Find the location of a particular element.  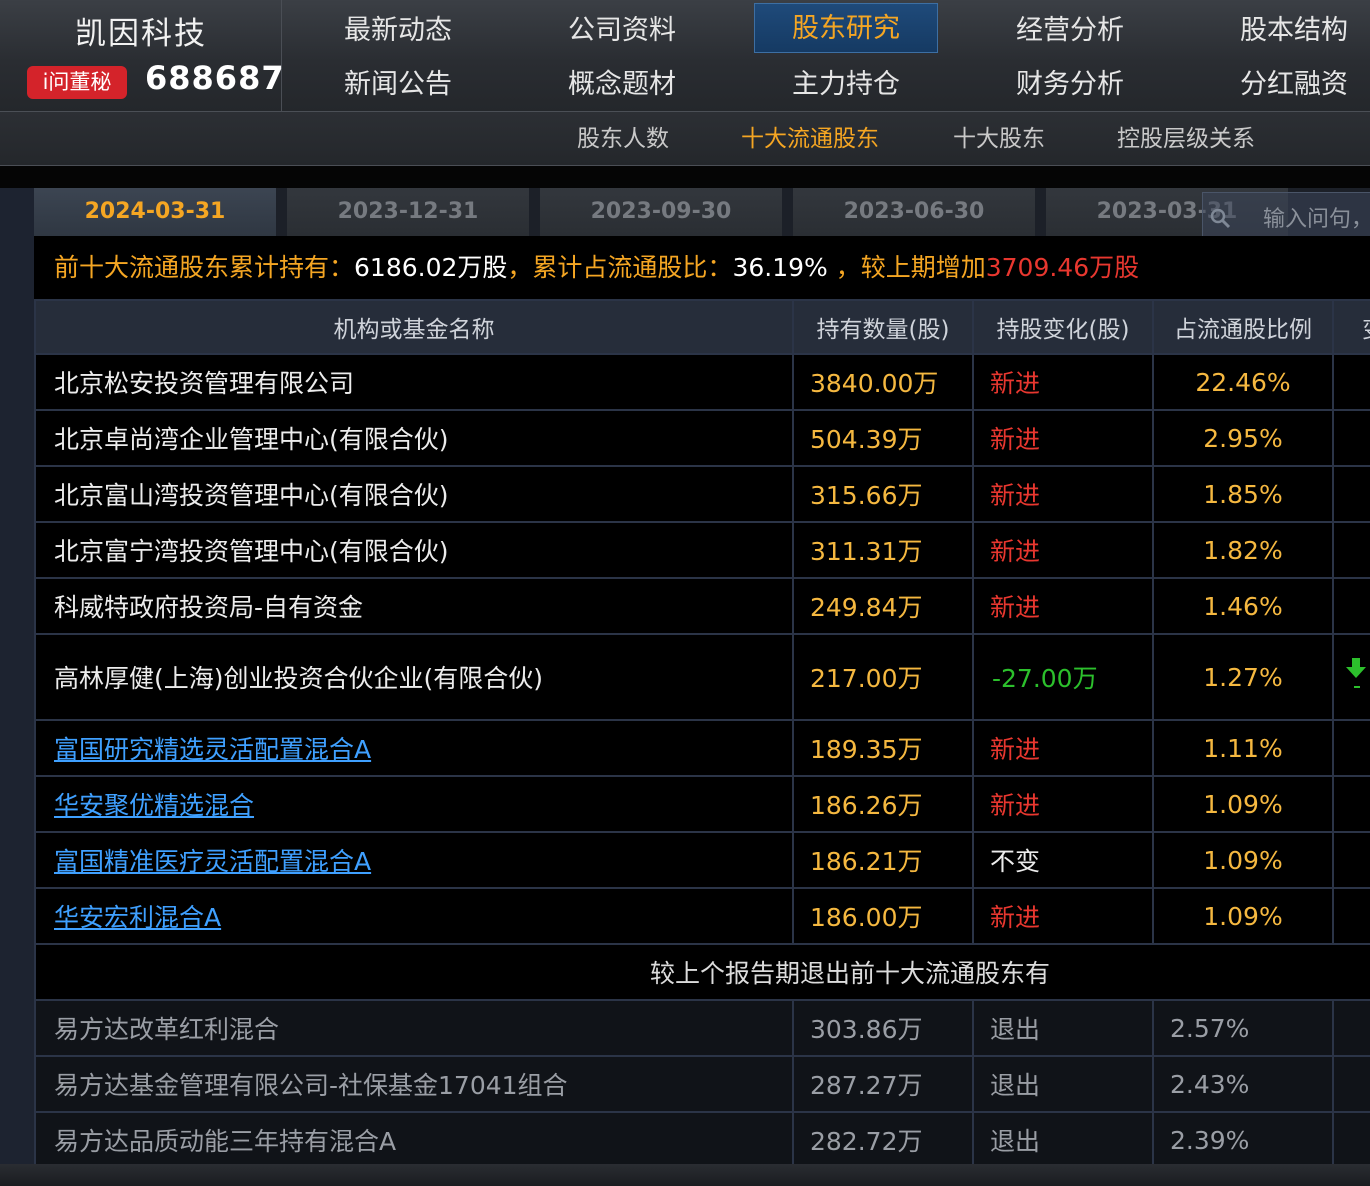

fund-link: 华安宏利混合A is located at coordinates (137, 917).